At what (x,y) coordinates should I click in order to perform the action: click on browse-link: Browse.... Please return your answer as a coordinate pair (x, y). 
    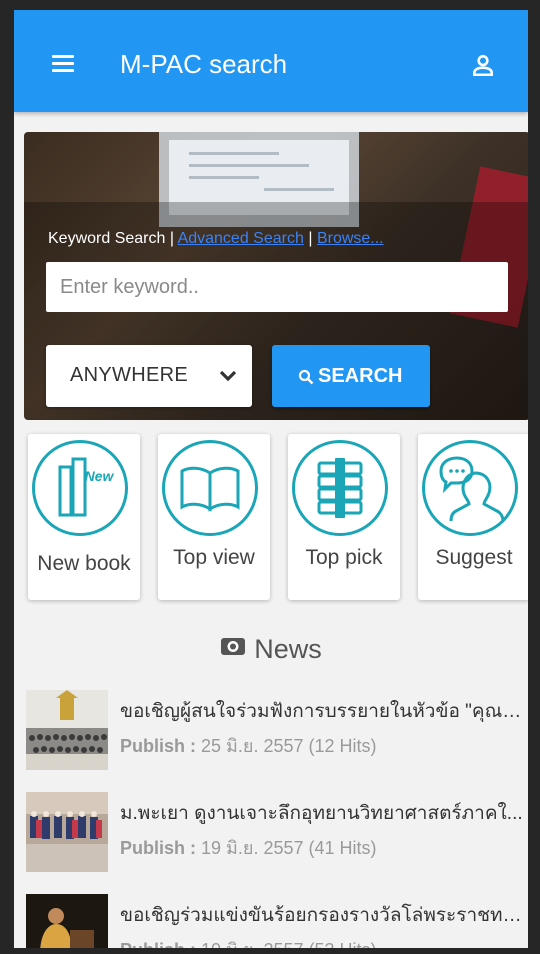
    Looking at the image, I should click on (350, 238).